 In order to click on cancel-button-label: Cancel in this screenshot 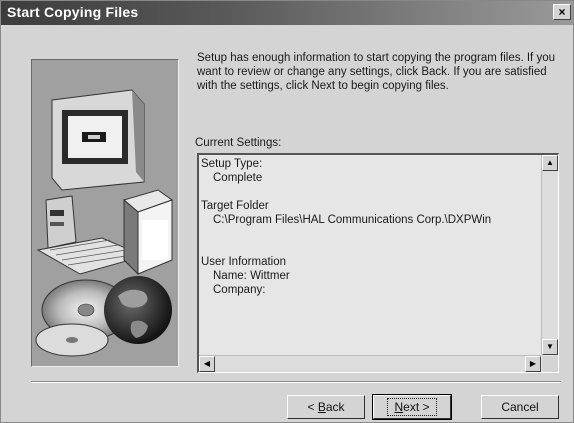, I will do `click(520, 407)`.